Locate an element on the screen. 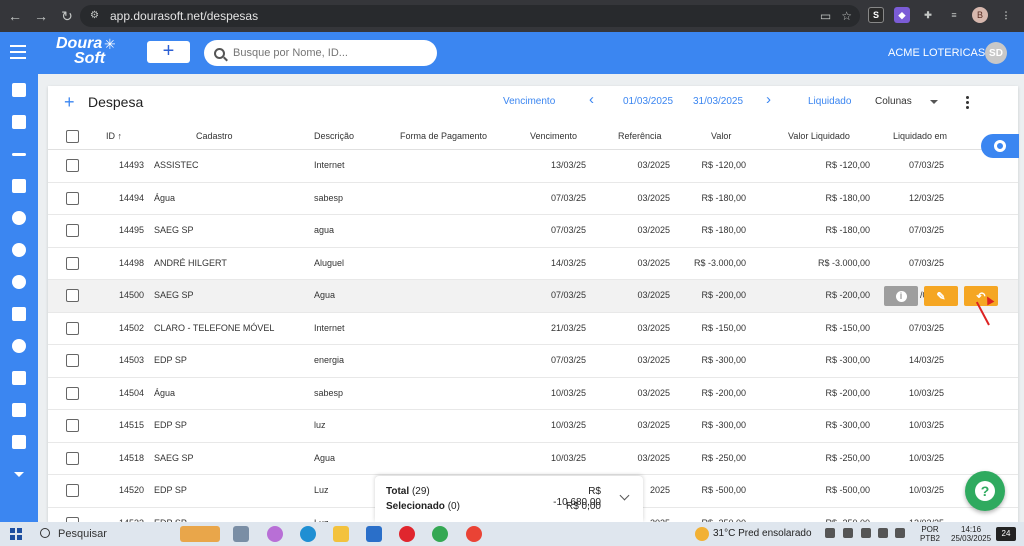 The height and width of the screenshot is (546, 1024). weather-icon is located at coordinates (702, 534).